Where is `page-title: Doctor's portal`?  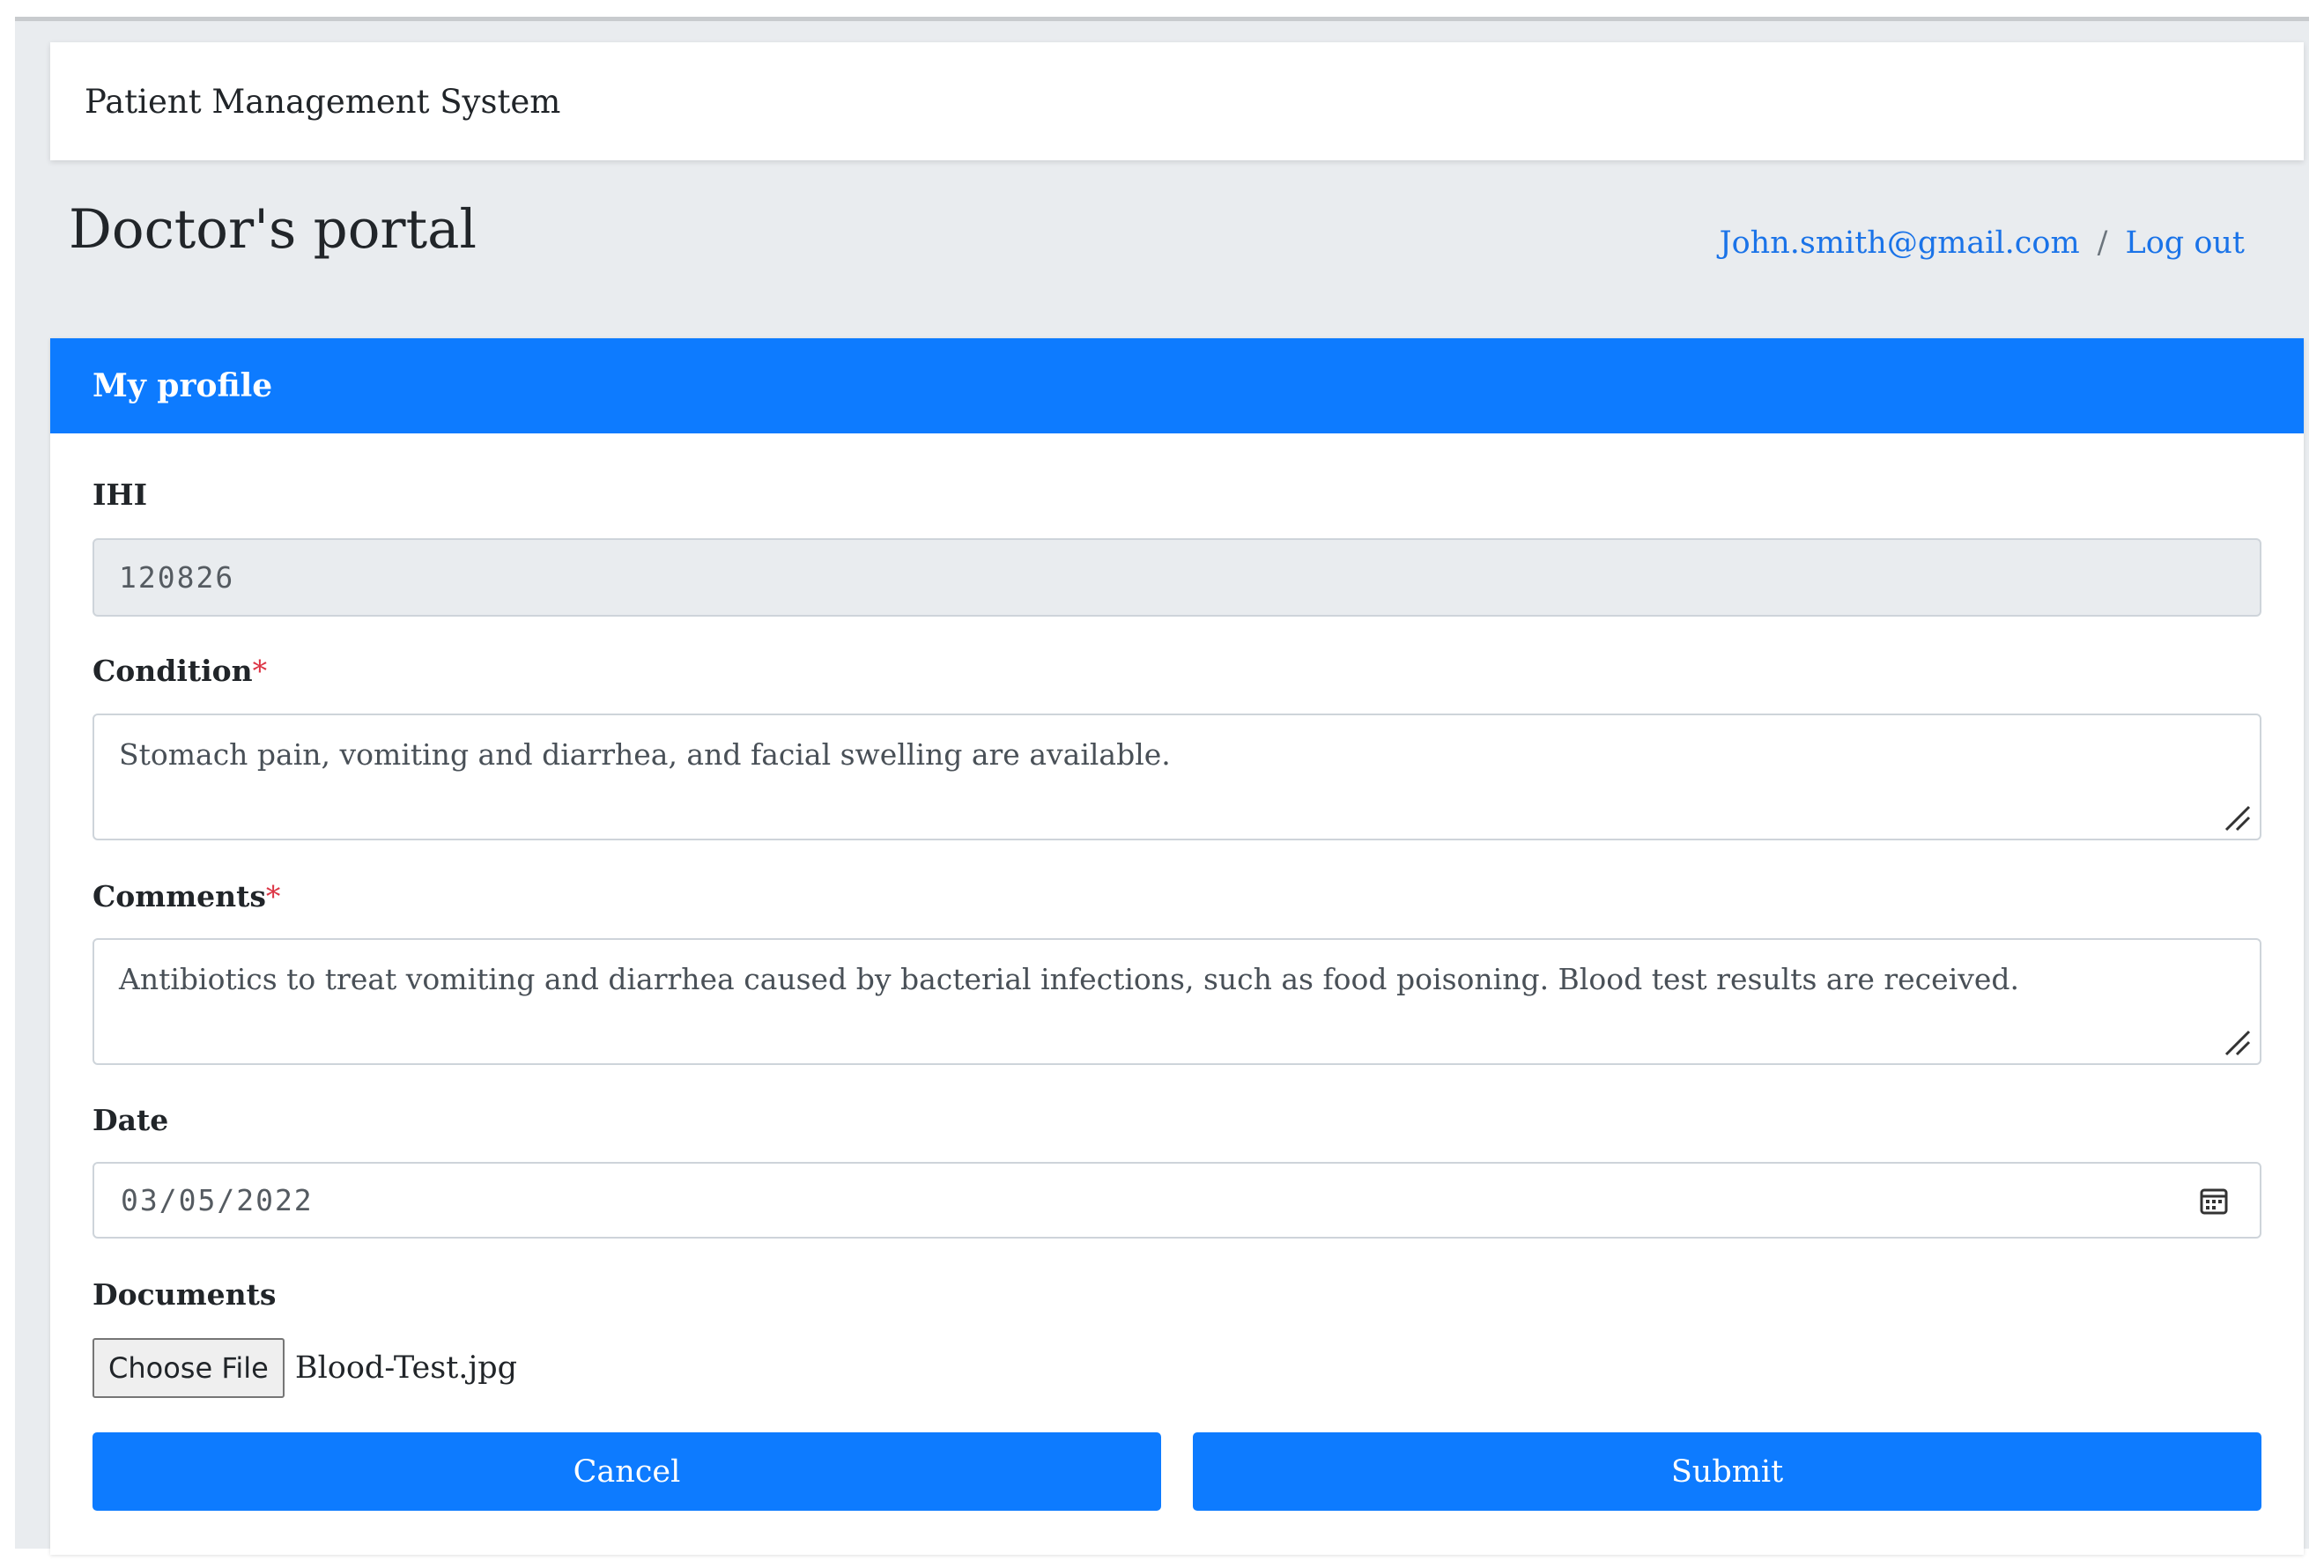
page-title: Doctor's portal is located at coordinates (273, 229).